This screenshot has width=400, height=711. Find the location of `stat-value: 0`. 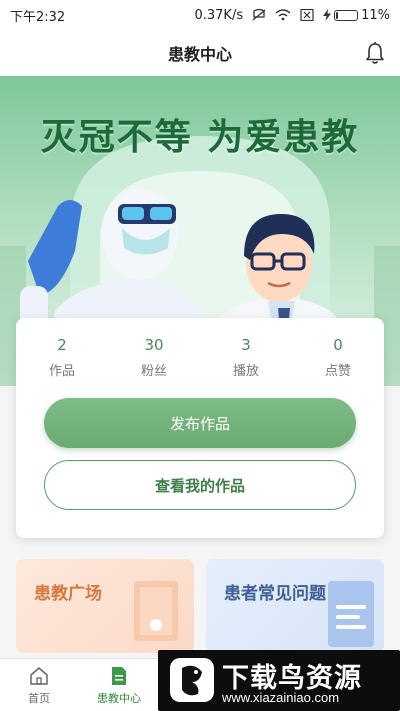

stat-value: 0 is located at coordinates (338, 345).